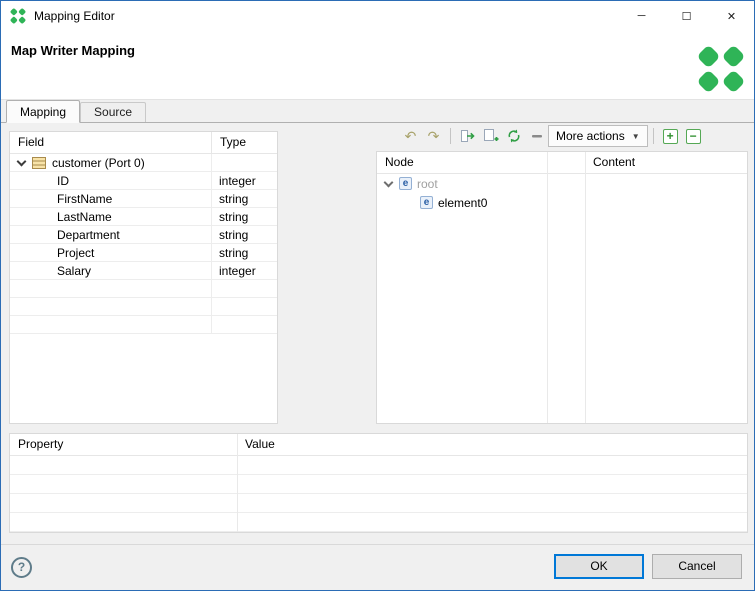  I want to click on maximize-button: ☐, so click(686, 16).